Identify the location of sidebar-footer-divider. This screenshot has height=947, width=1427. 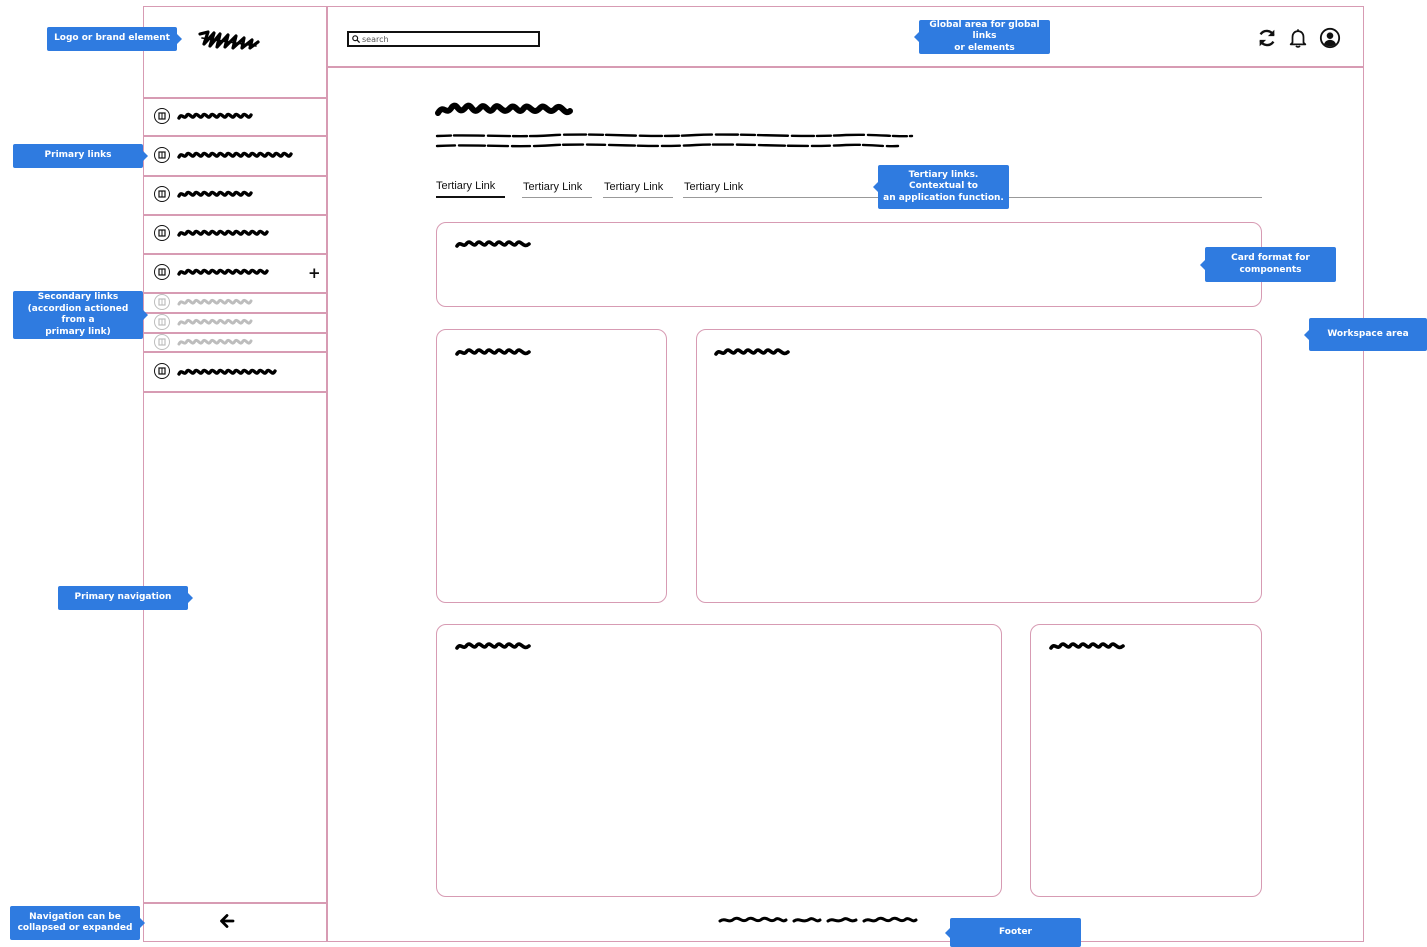
(235, 903).